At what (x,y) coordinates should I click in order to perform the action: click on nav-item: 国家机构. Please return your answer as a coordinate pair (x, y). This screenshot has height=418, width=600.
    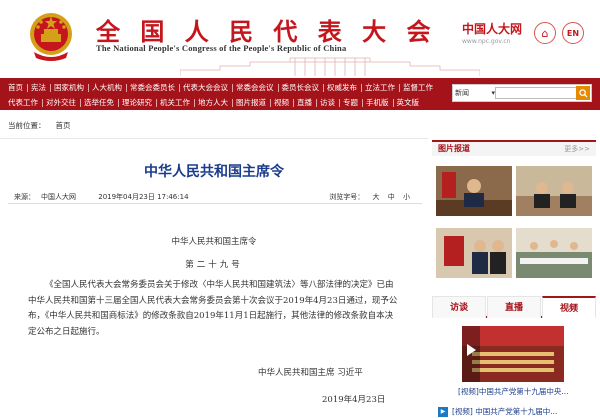
    Looking at the image, I should click on (69, 87).